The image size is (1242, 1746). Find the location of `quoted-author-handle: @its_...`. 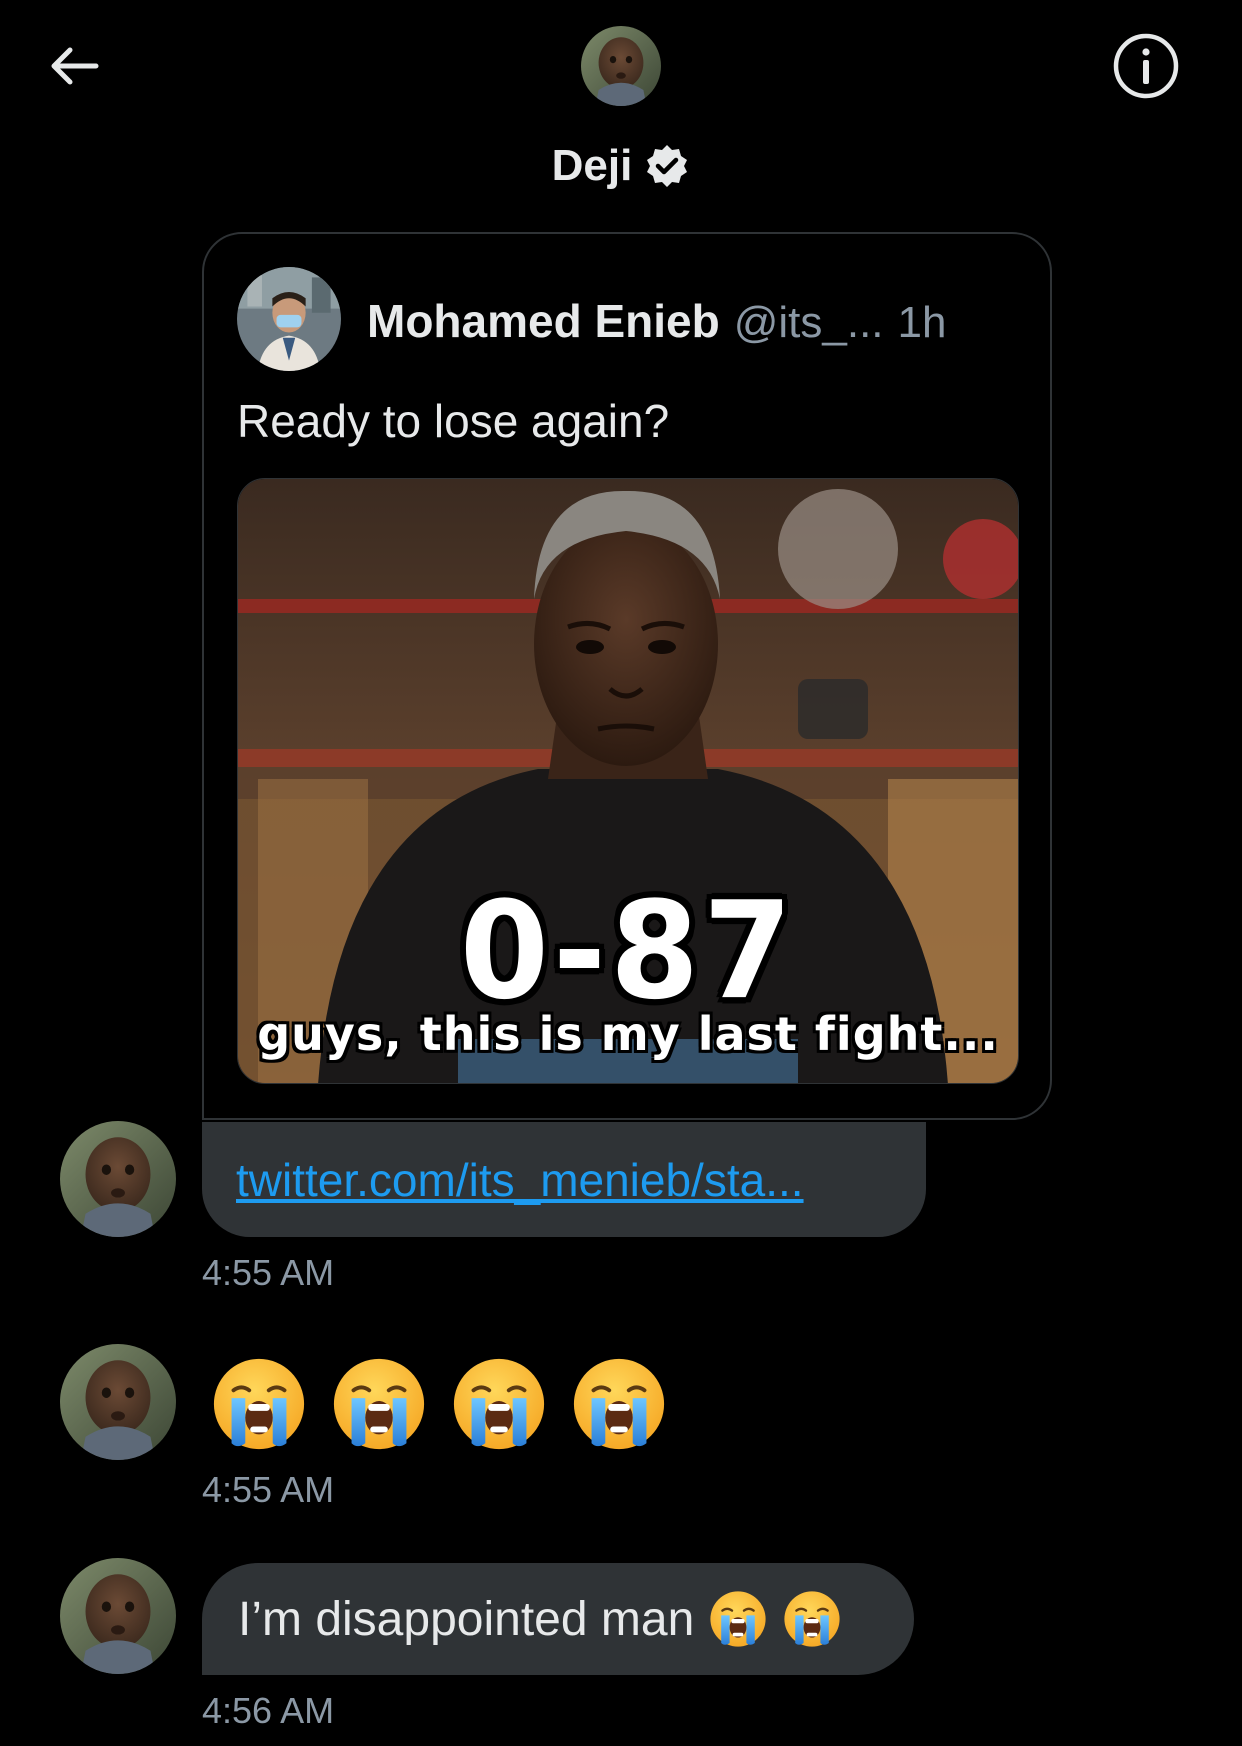

quoted-author-handle: @its_... is located at coordinates (808, 322).